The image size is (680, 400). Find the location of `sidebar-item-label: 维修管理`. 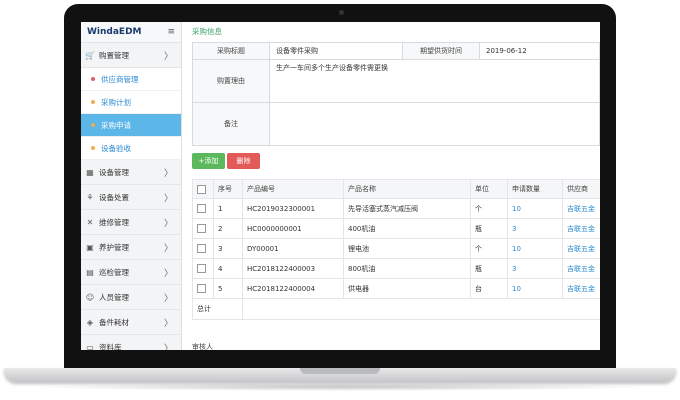

sidebar-item-label: 维修管理 is located at coordinates (114, 222).